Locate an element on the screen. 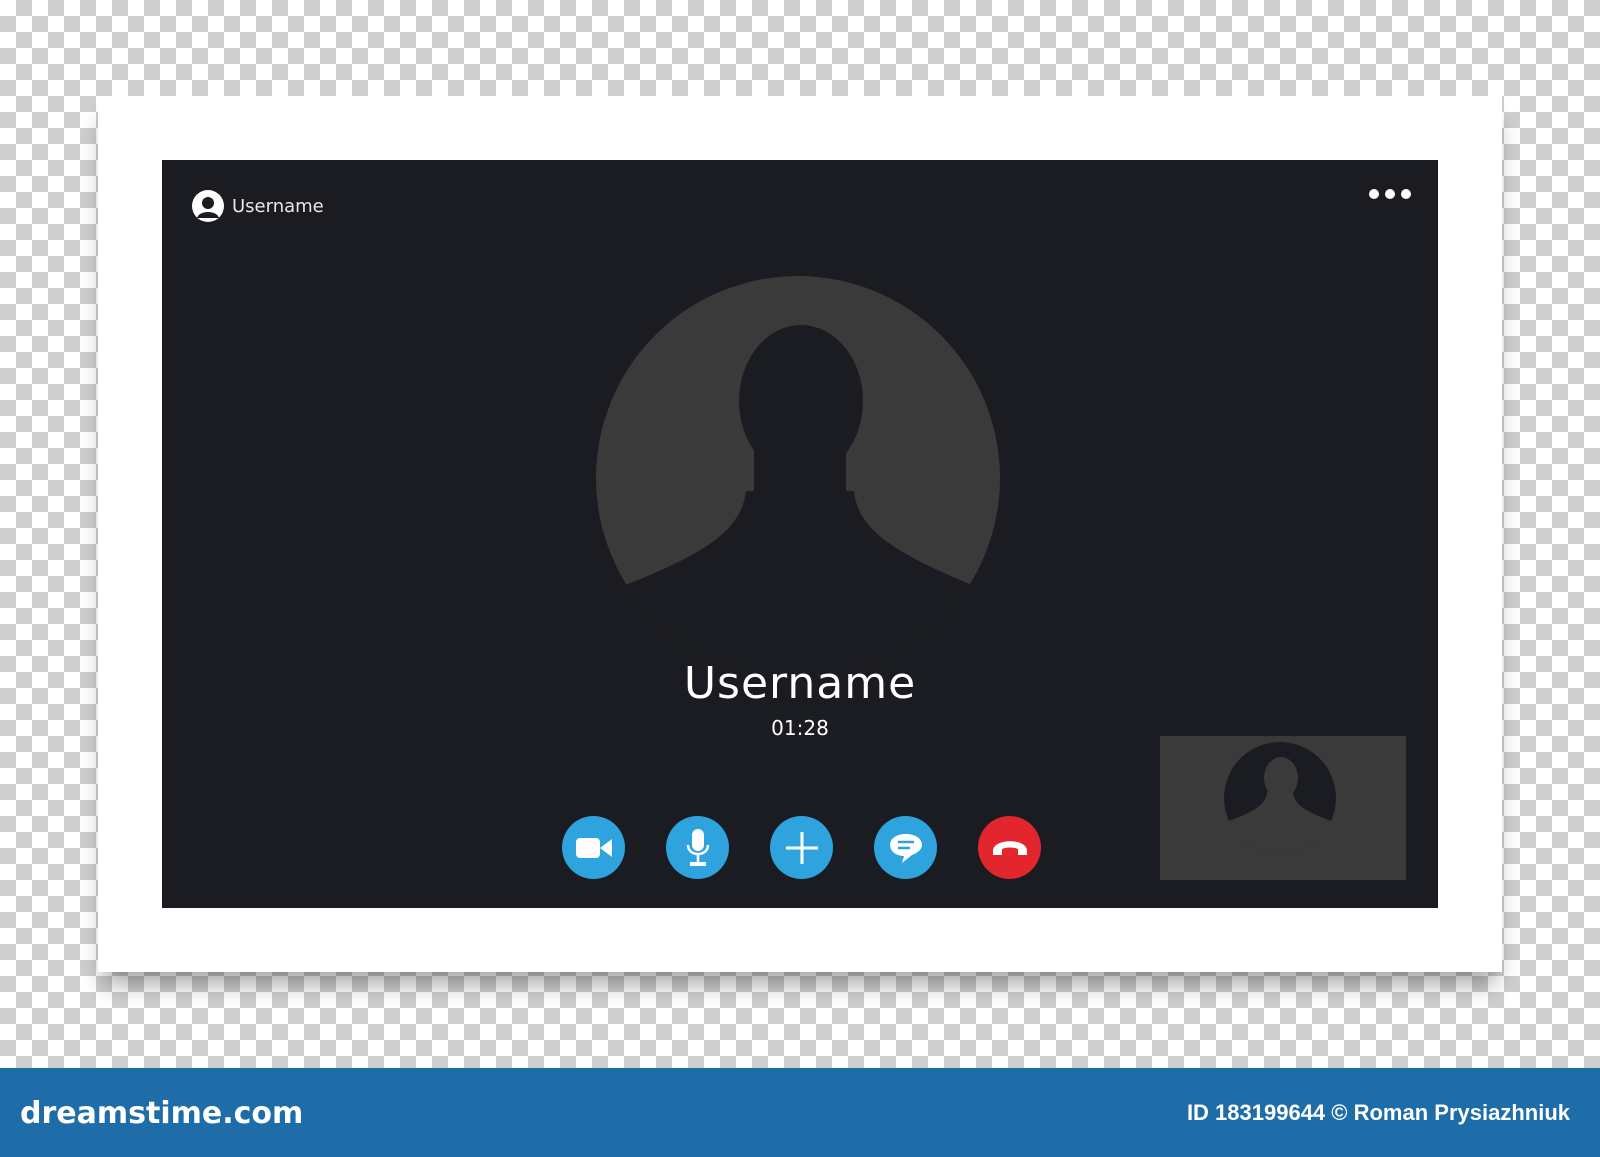 The image size is (1600, 1157). more-options-button is located at coordinates (1390, 194).